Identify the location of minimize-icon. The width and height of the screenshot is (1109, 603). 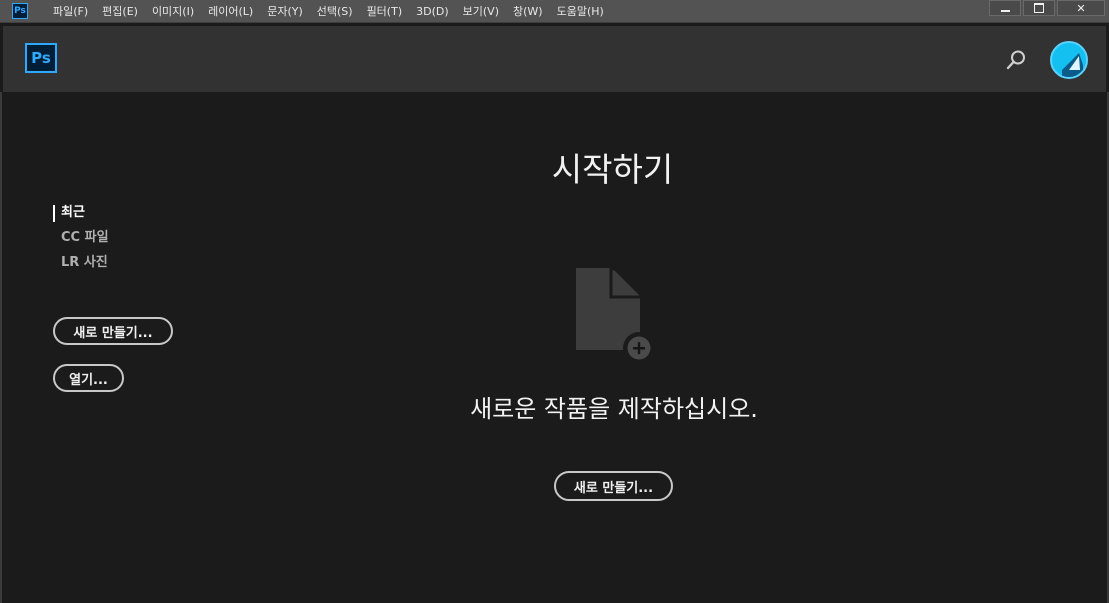
(1005, 10).